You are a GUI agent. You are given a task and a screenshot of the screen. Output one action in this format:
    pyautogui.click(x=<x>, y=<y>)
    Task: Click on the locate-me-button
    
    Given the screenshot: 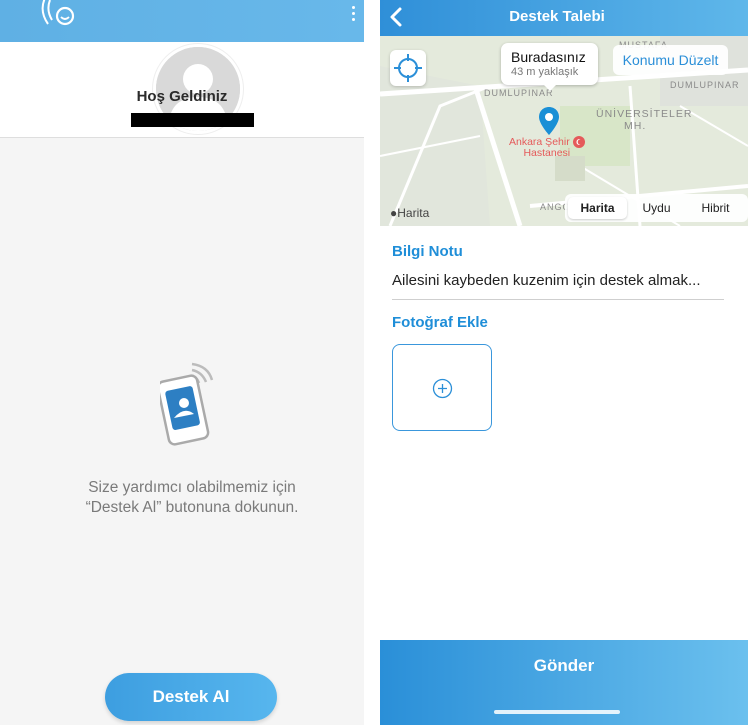 What is the action you would take?
    pyautogui.click(x=408, y=68)
    